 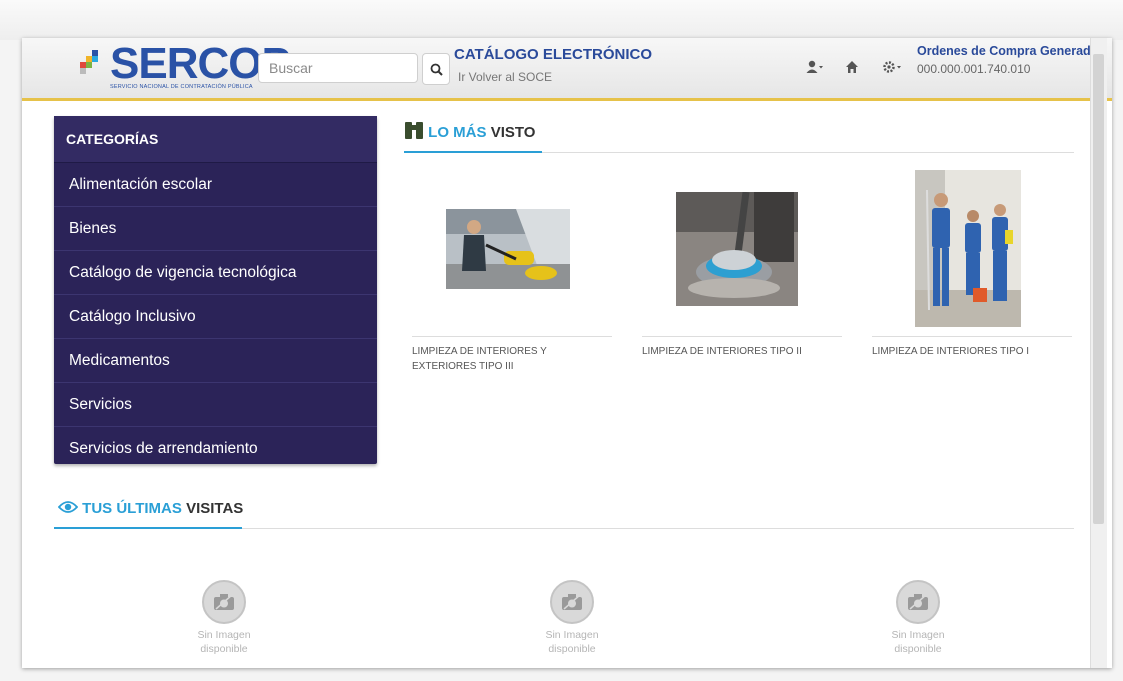 I want to click on most-viewed-heading: LO MÁS VISTO, so click(x=469, y=130).